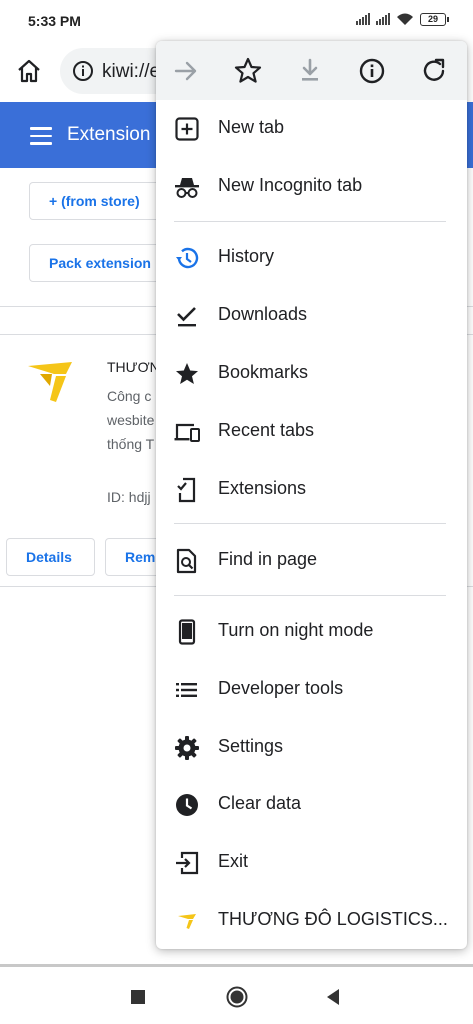 This screenshot has width=473, height=1024. What do you see at coordinates (187, 373) in the screenshot?
I see `star-filled-icon` at bounding box center [187, 373].